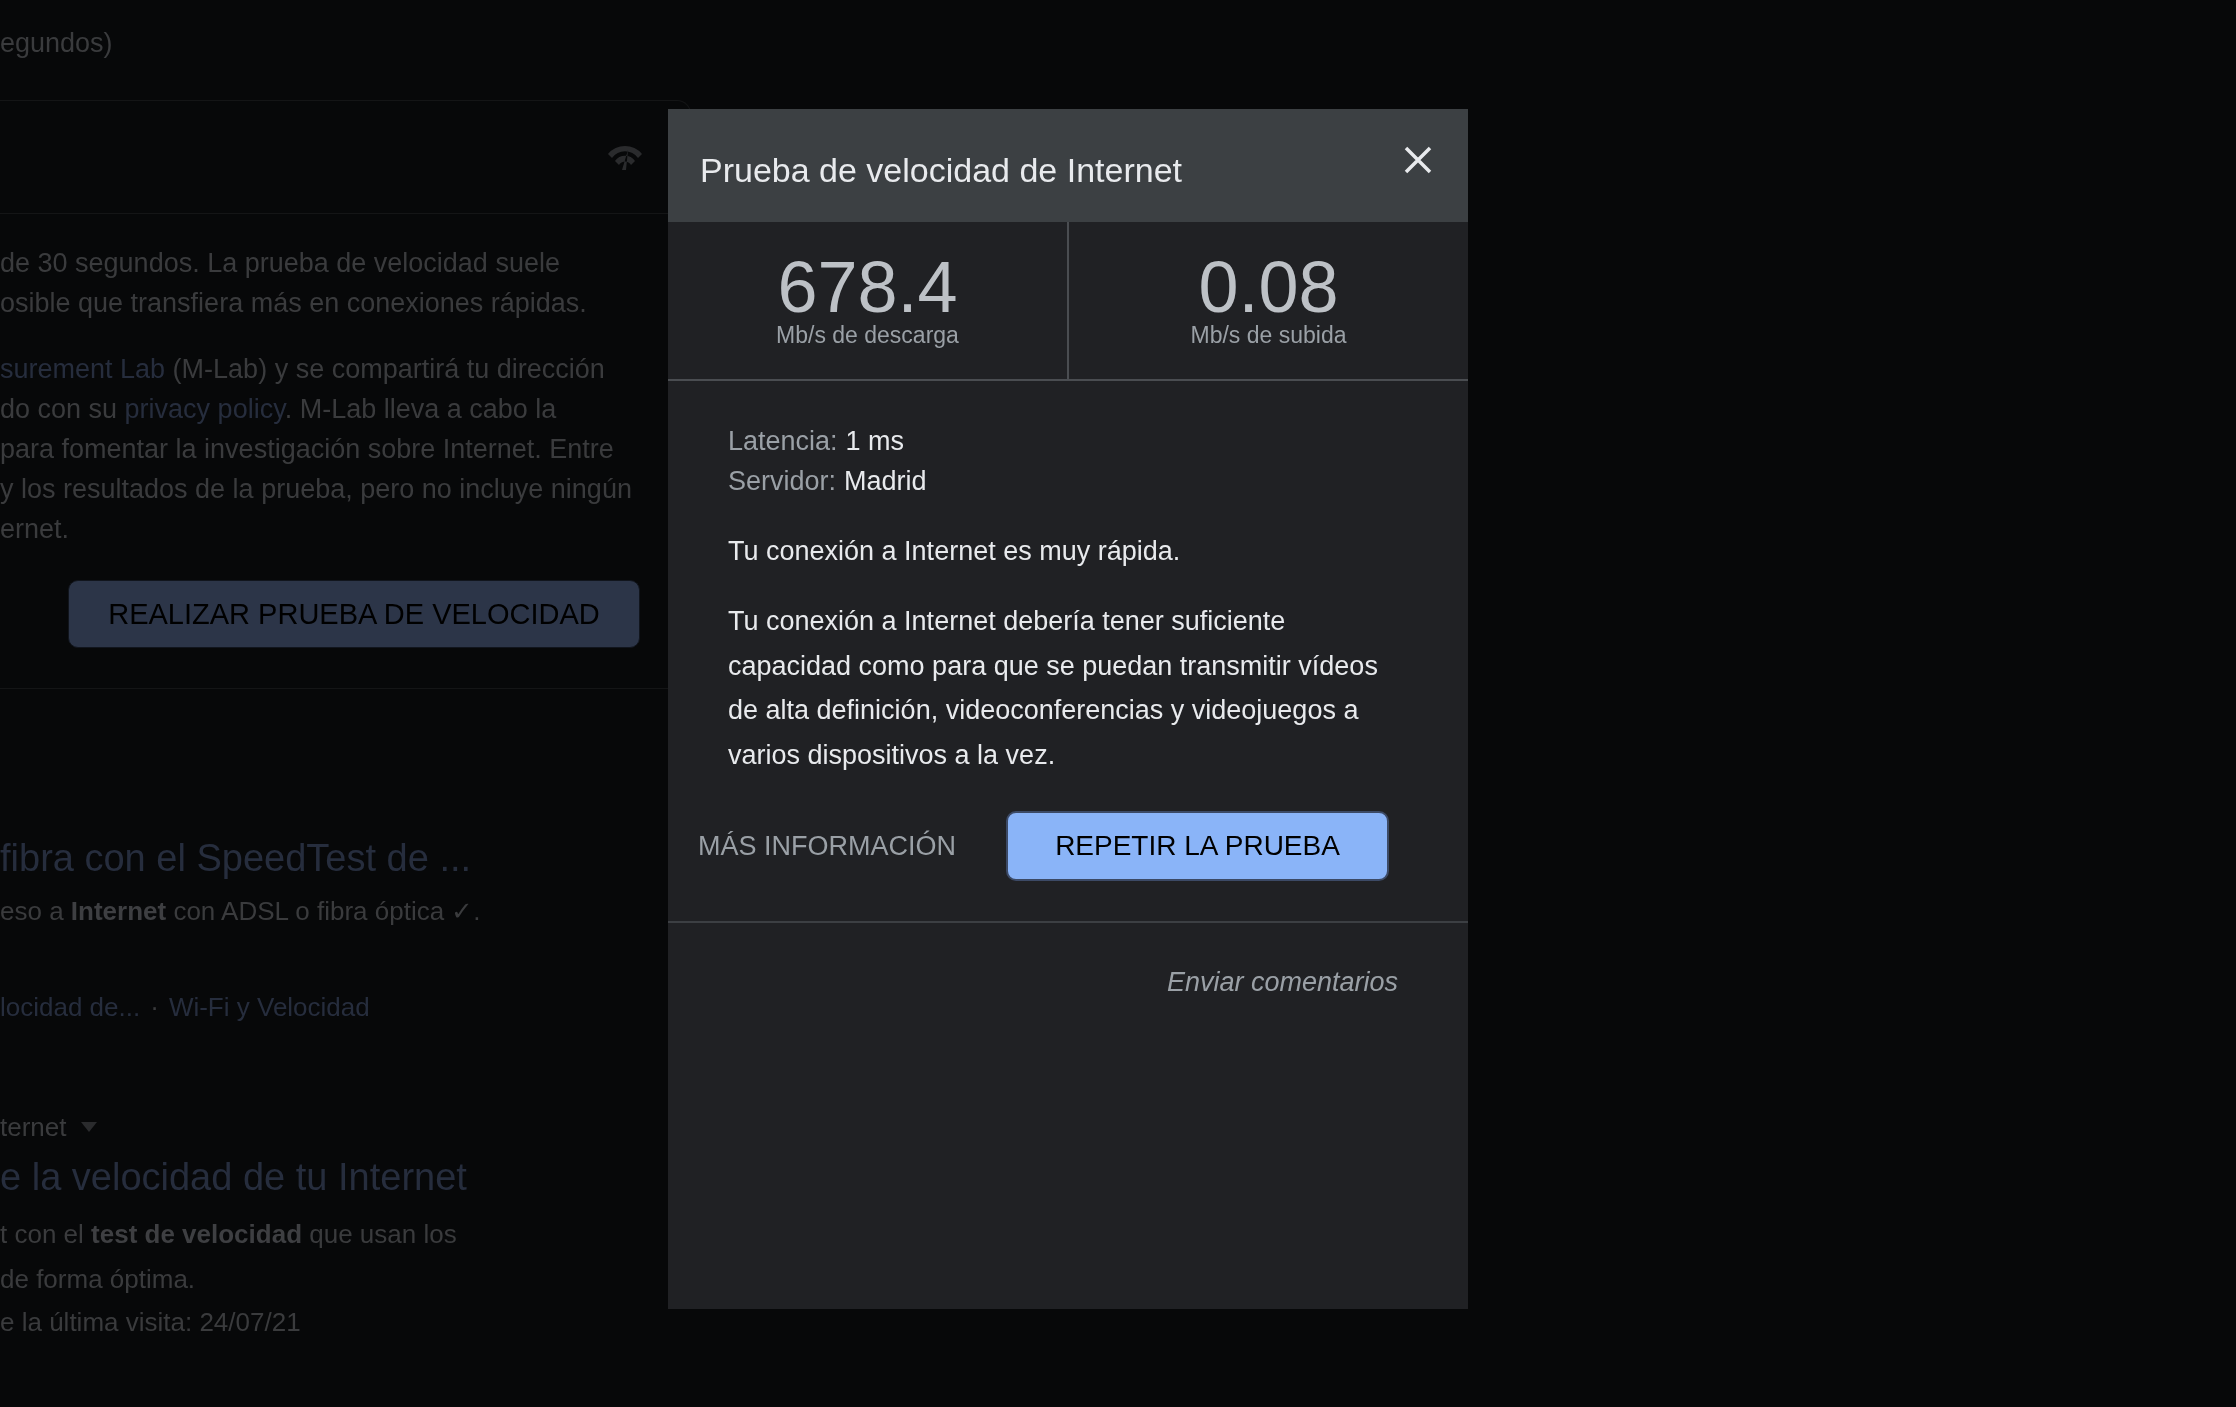 The image size is (2236, 1407). I want to click on speed-value: 678.4, so click(867, 287).